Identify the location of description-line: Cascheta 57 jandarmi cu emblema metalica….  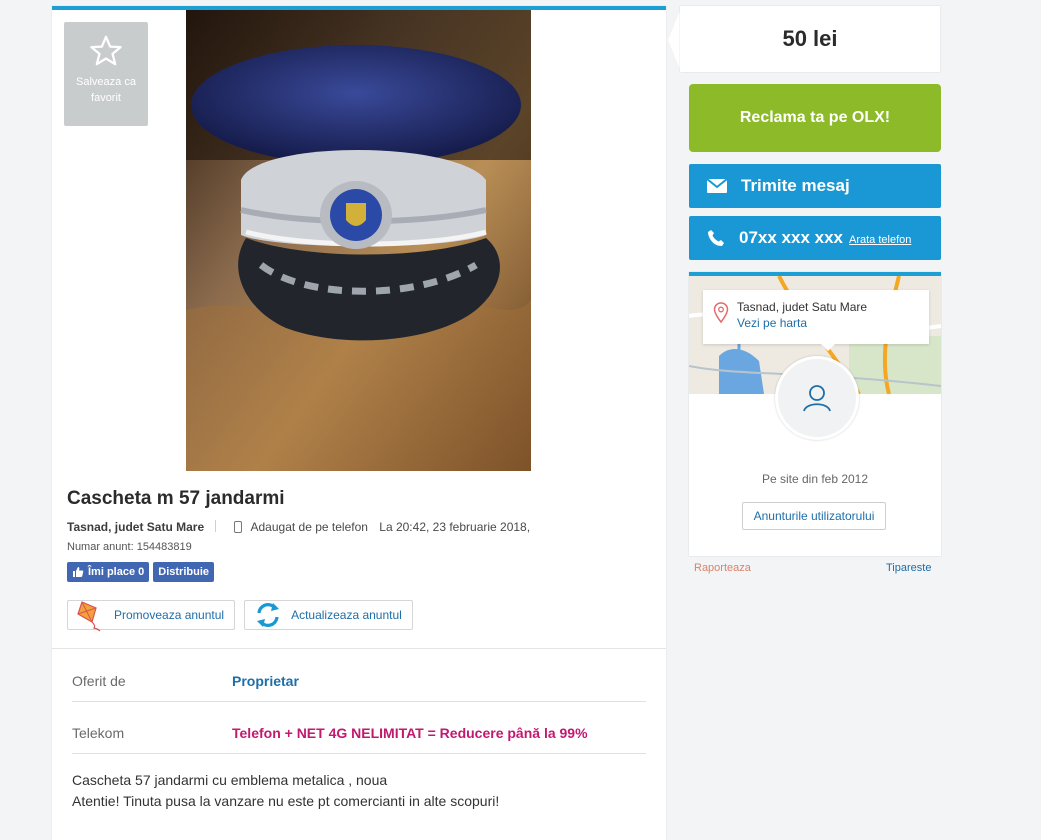
(230, 780).